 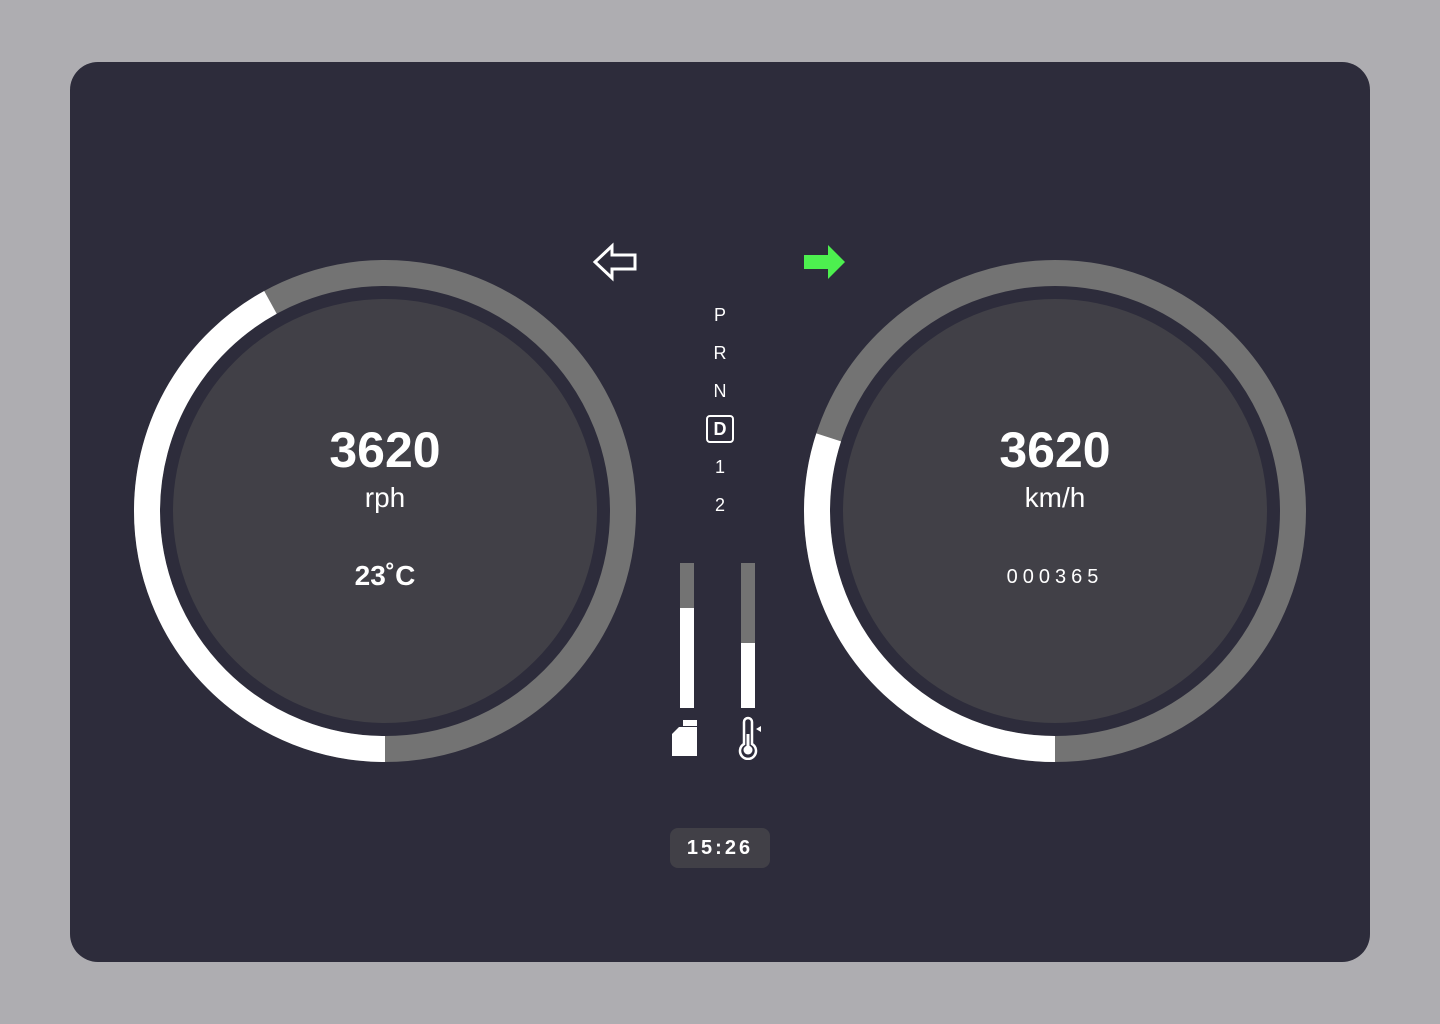 I want to click on tachometer-value: 3620, so click(x=385, y=450).